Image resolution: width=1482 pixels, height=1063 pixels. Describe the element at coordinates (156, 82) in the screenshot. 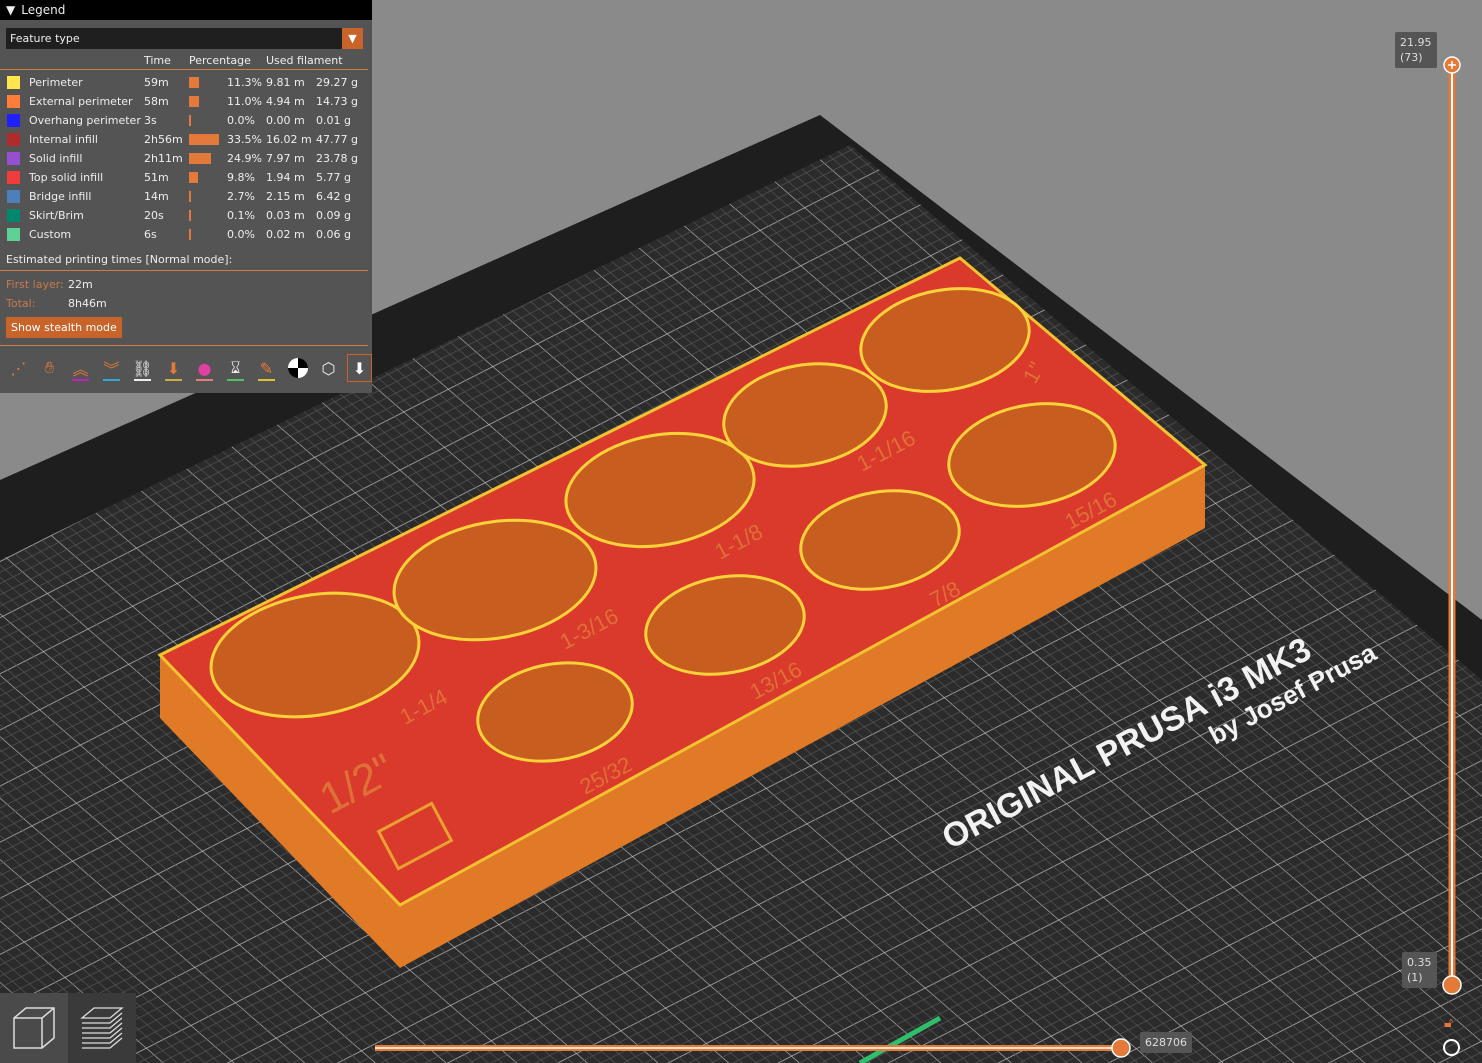

I see `feature-time: 59m` at that location.